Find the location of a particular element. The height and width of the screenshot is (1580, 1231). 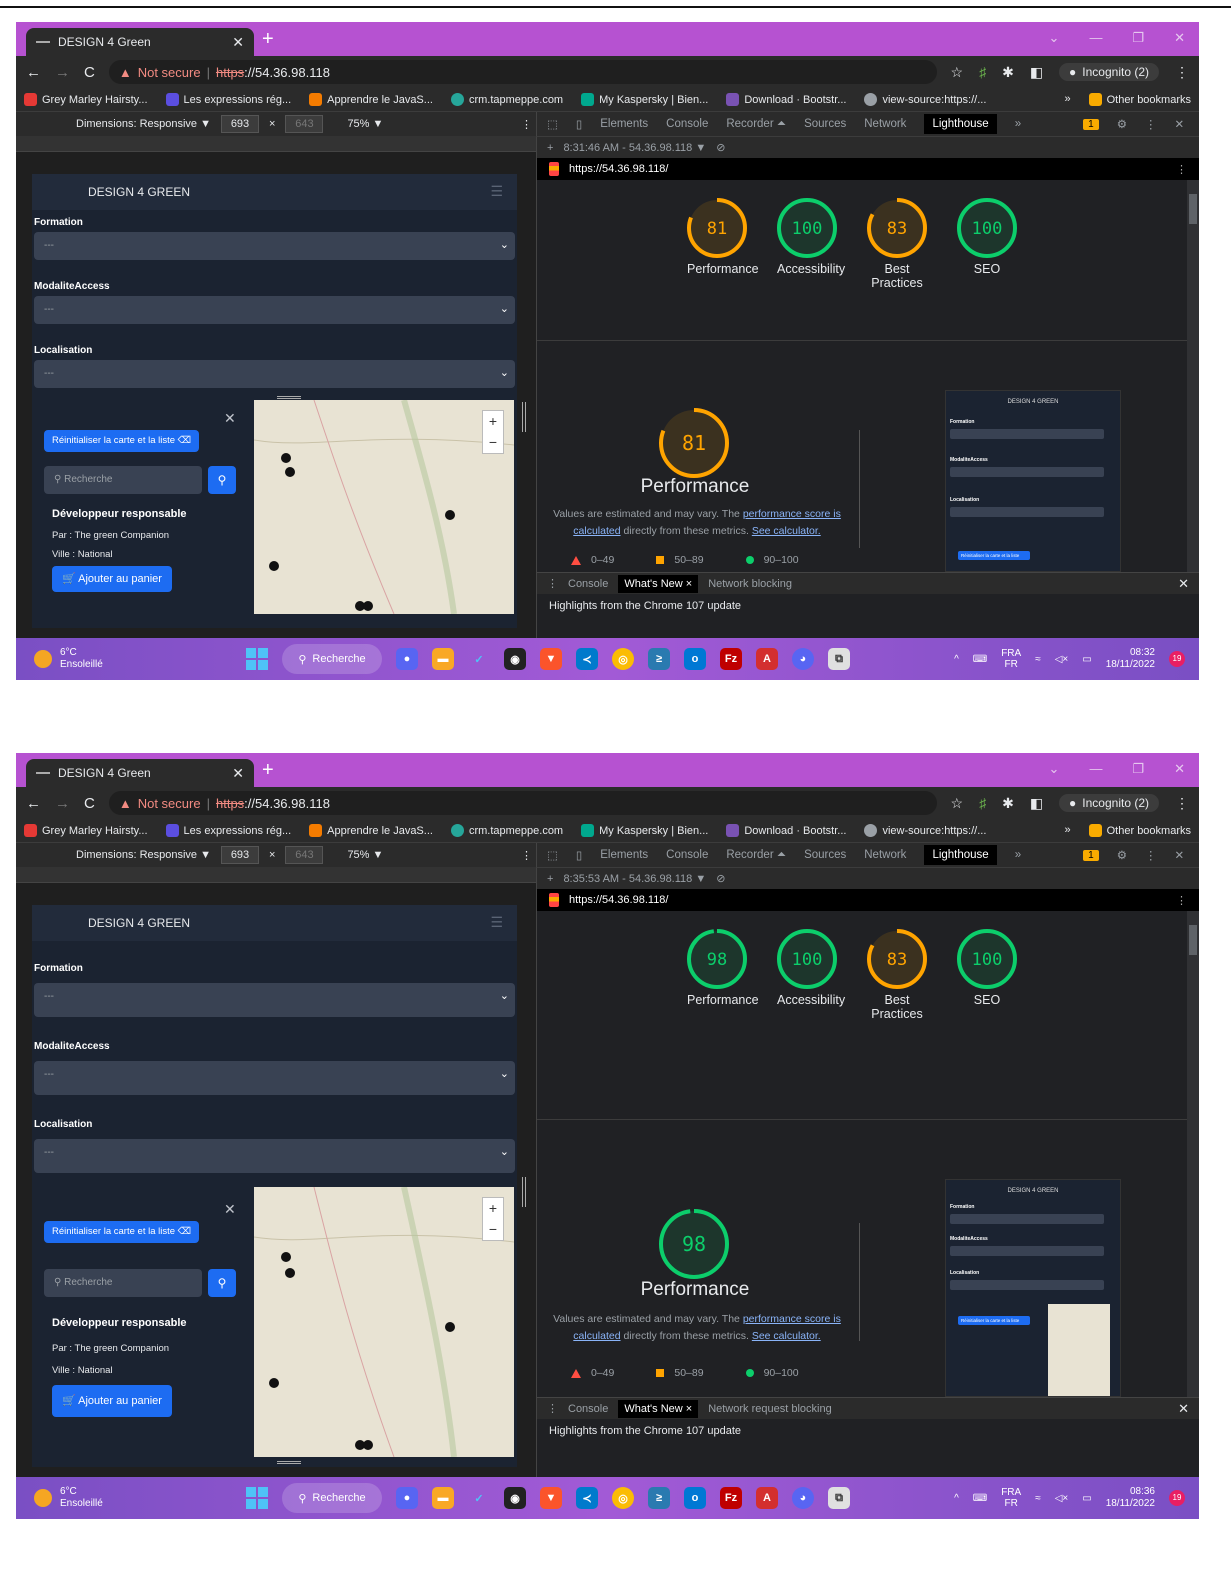

language-indicator: FRA FR is located at coordinates (1011, 1498).